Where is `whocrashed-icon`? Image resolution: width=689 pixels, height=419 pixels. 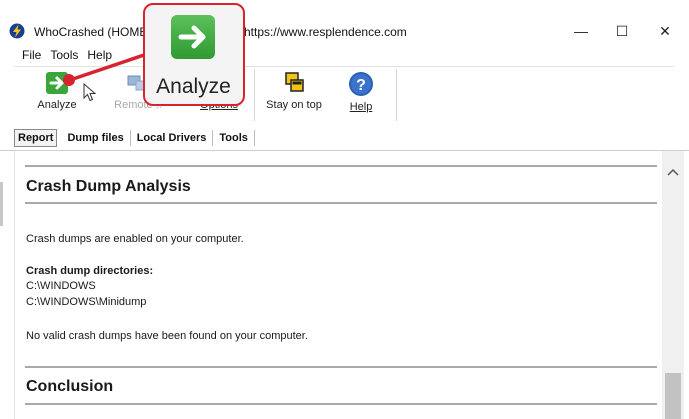 whocrashed-icon is located at coordinates (17, 31).